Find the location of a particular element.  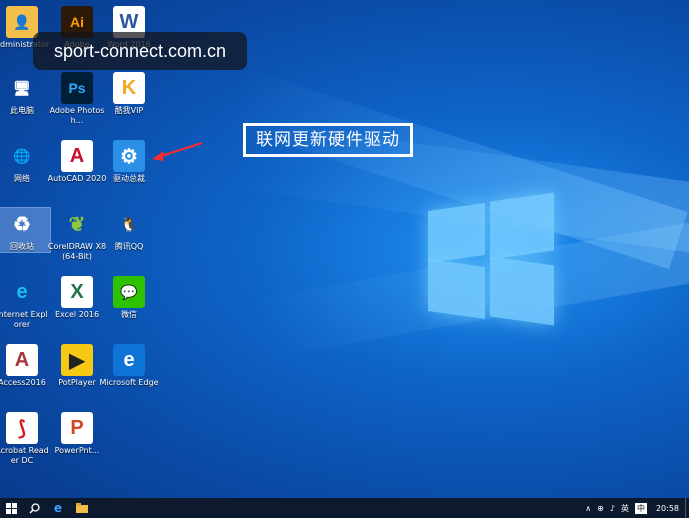

powerpoint-icon: P is located at coordinates (77, 428).